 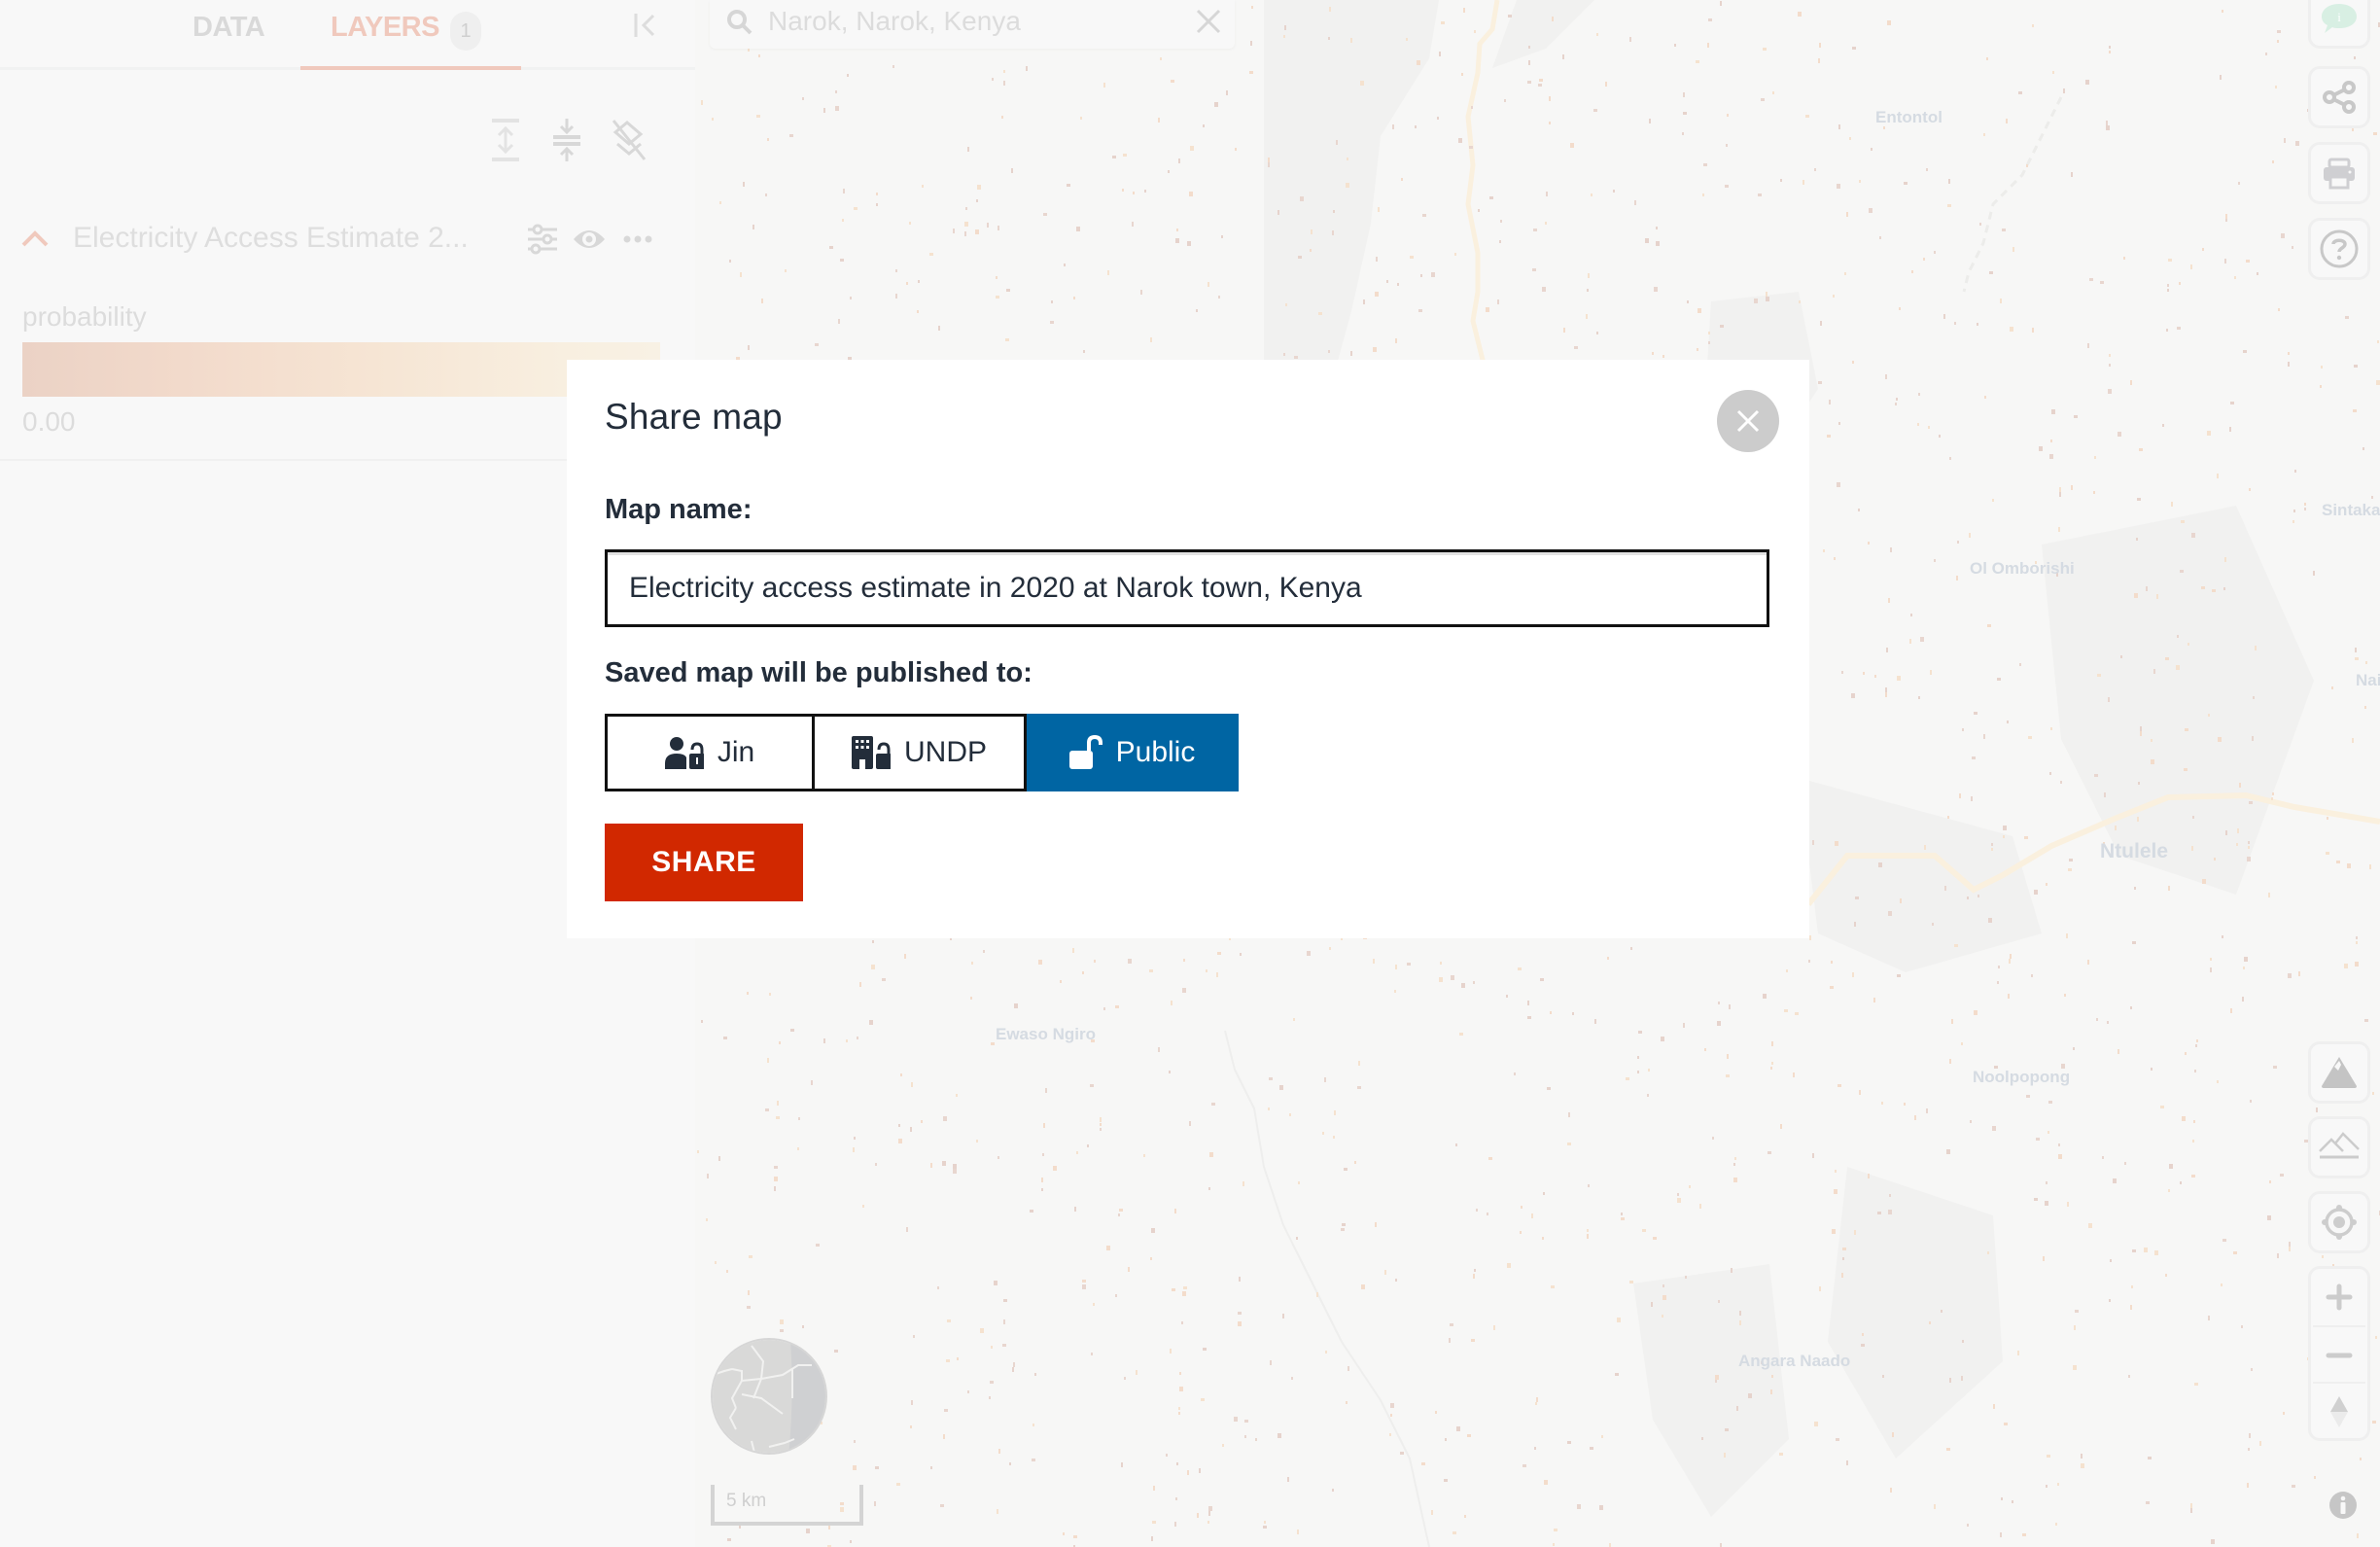 What do you see at coordinates (894, 21) in the screenshot?
I see `search-input: Narok, Narok, Kenya` at bounding box center [894, 21].